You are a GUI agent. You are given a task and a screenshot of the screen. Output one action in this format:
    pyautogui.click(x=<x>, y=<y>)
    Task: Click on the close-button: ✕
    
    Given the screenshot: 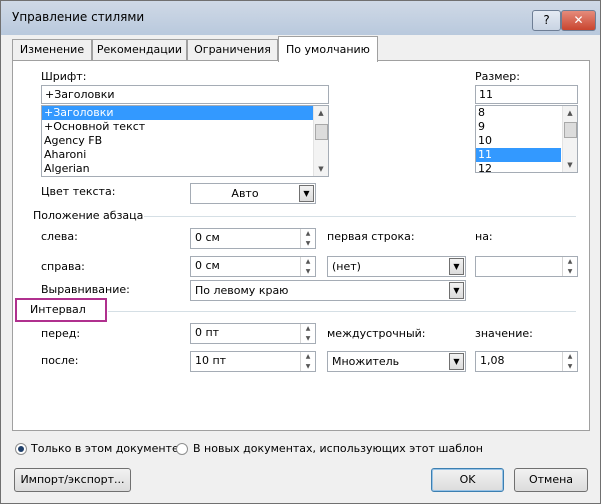 What is the action you would take?
    pyautogui.click(x=578, y=20)
    